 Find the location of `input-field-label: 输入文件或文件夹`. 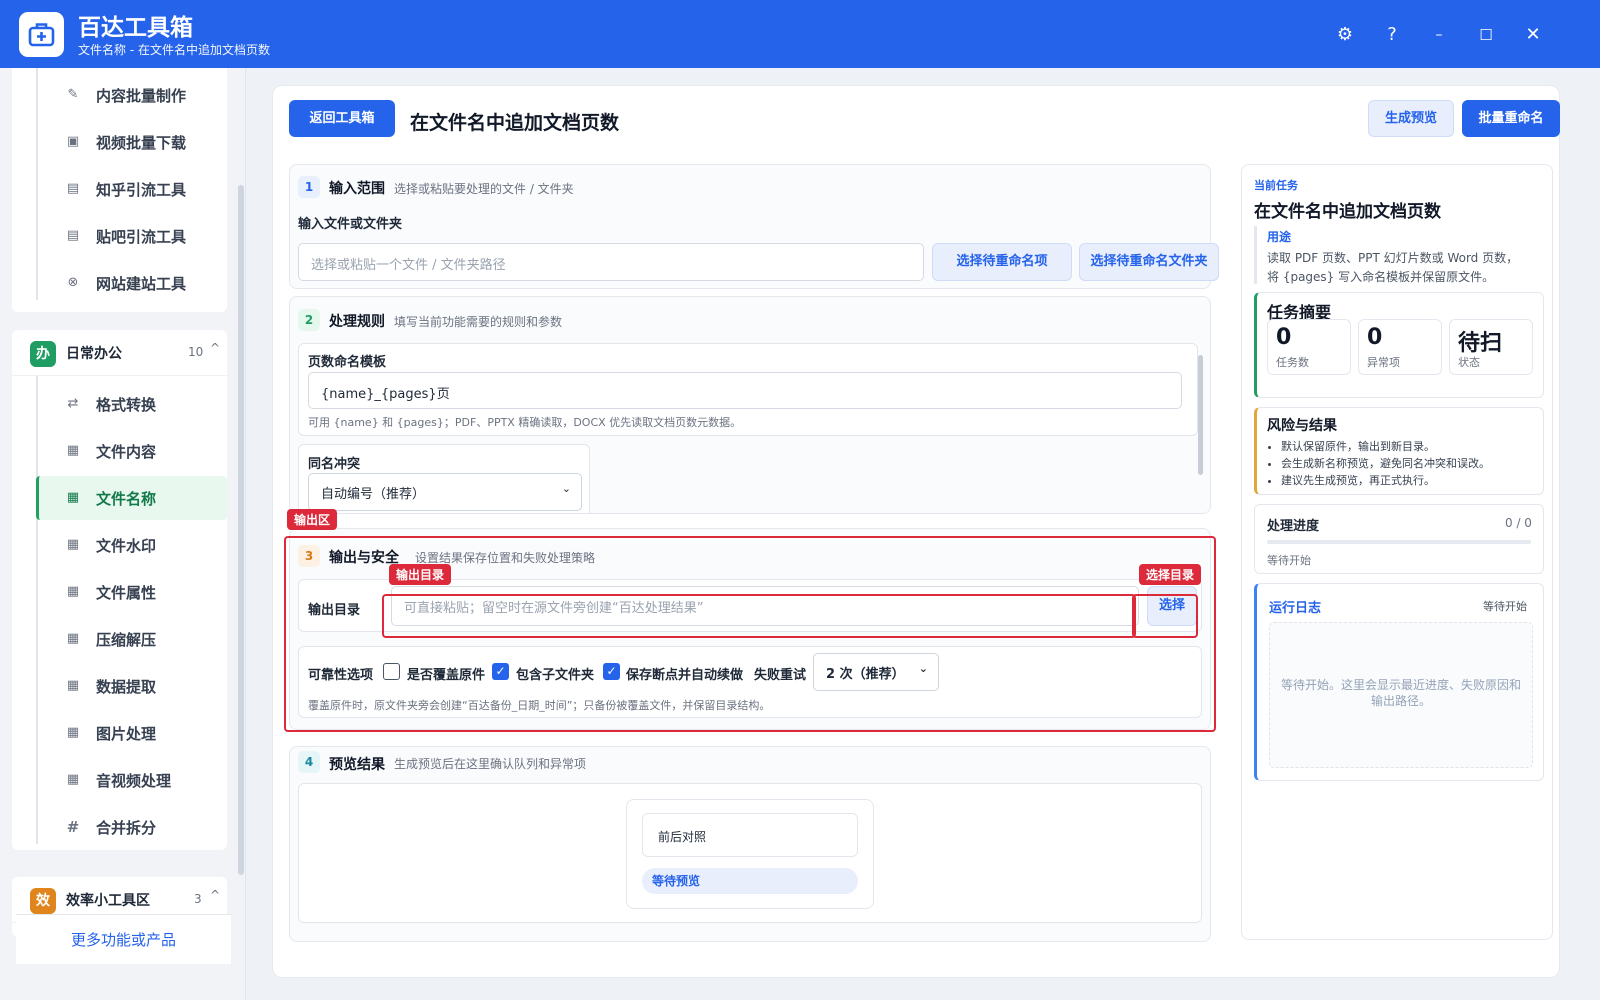

input-field-label: 输入文件或文件夹 is located at coordinates (350, 224).